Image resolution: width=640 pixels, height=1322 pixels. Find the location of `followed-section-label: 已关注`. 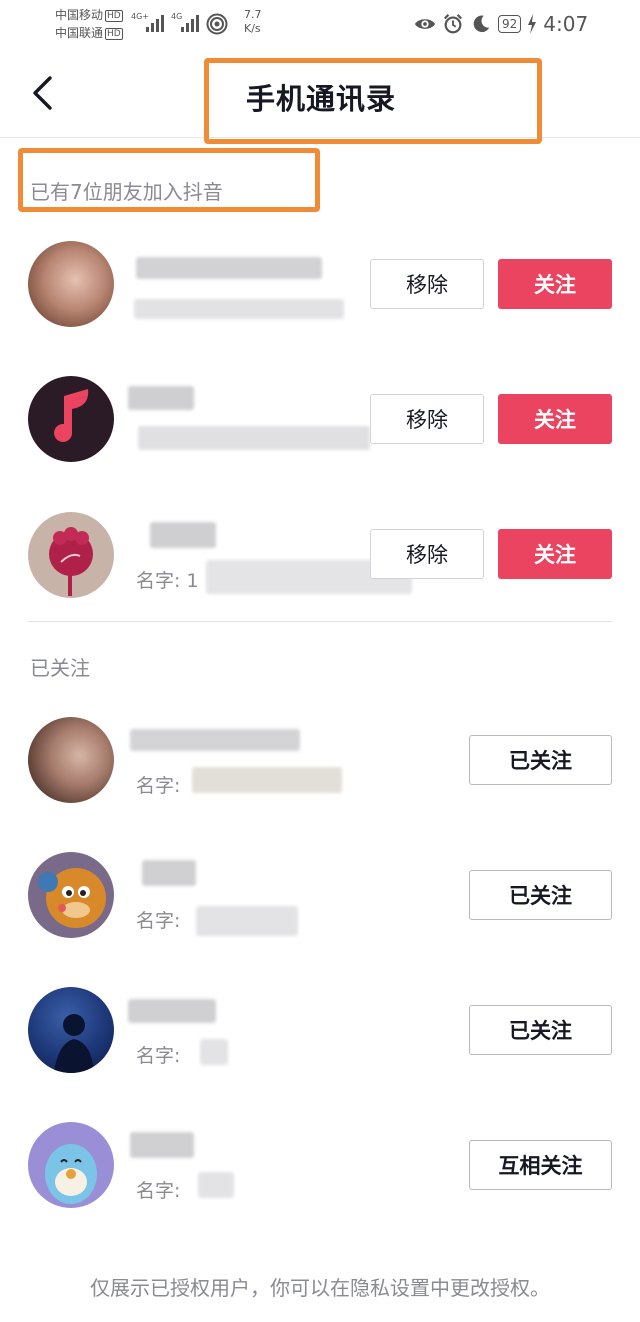

followed-section-label: 已关注 is located at coordinates (60, 668).